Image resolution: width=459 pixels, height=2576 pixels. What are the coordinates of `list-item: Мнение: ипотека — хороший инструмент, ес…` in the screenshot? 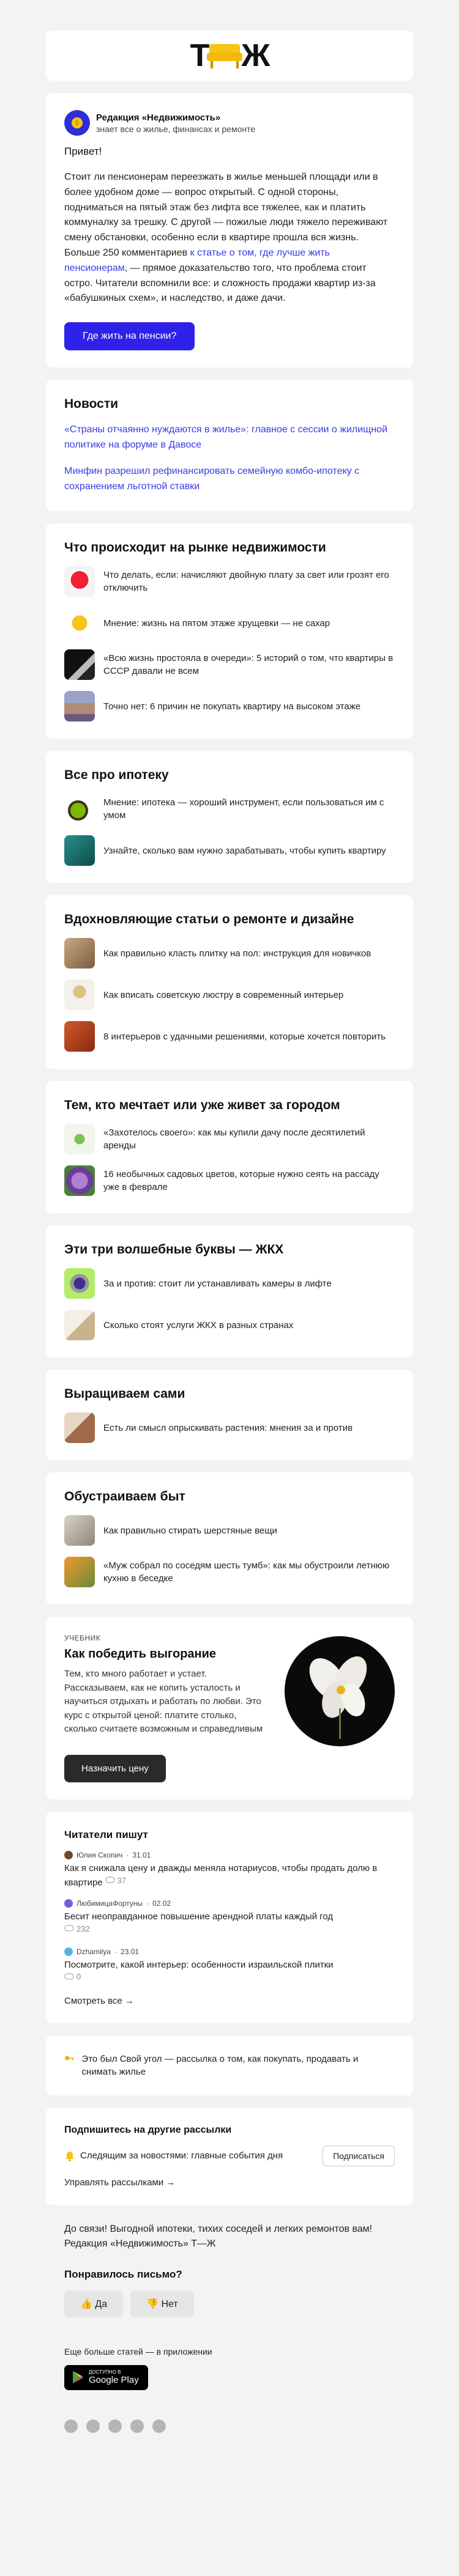 It's located at (229, 809).